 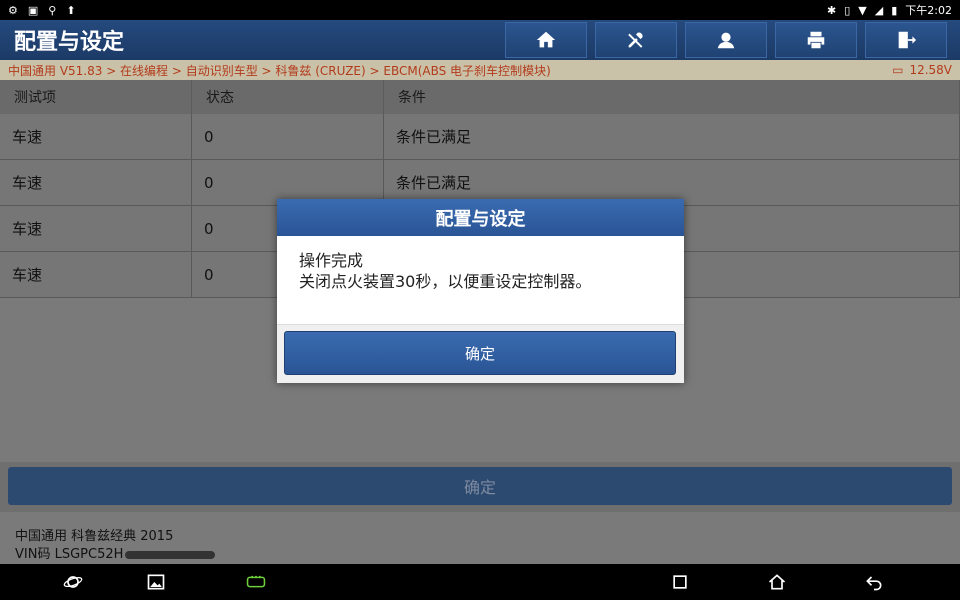 What do you see at coordinates (480, 538) in the screenshot?
I see `vehicle-info: 中国通用 科鲁兹经典 2015 VIN码 LSGPC52H` at bounding box center [480, 538].